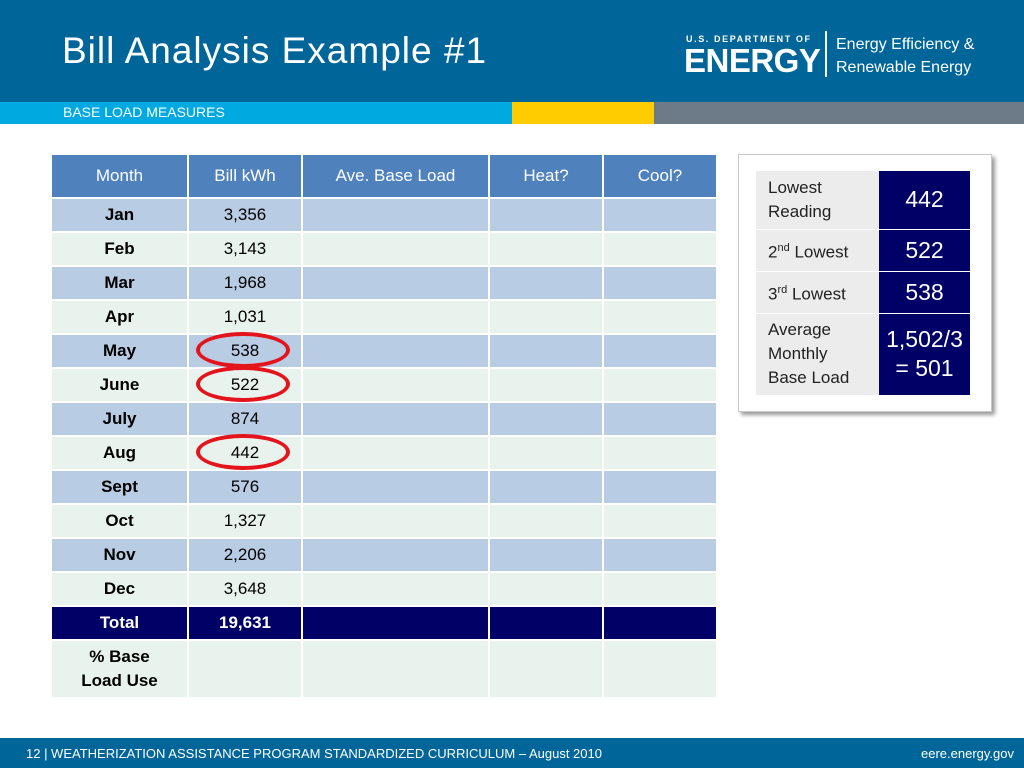 The width and height of the screenshot is (1024, 768). I want to click on percent-kwh-cell, so click(245, 669).